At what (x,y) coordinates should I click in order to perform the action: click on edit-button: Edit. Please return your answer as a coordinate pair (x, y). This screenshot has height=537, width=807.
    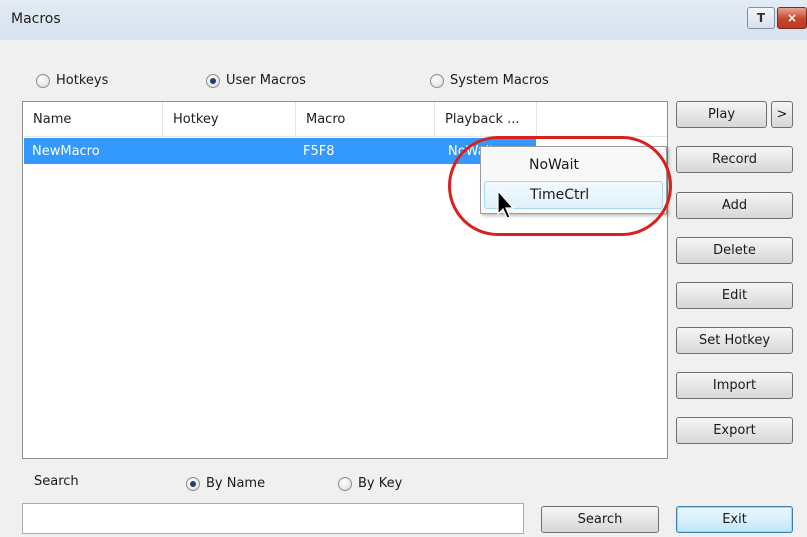
    Looking at the image, I should click on (734, 295).